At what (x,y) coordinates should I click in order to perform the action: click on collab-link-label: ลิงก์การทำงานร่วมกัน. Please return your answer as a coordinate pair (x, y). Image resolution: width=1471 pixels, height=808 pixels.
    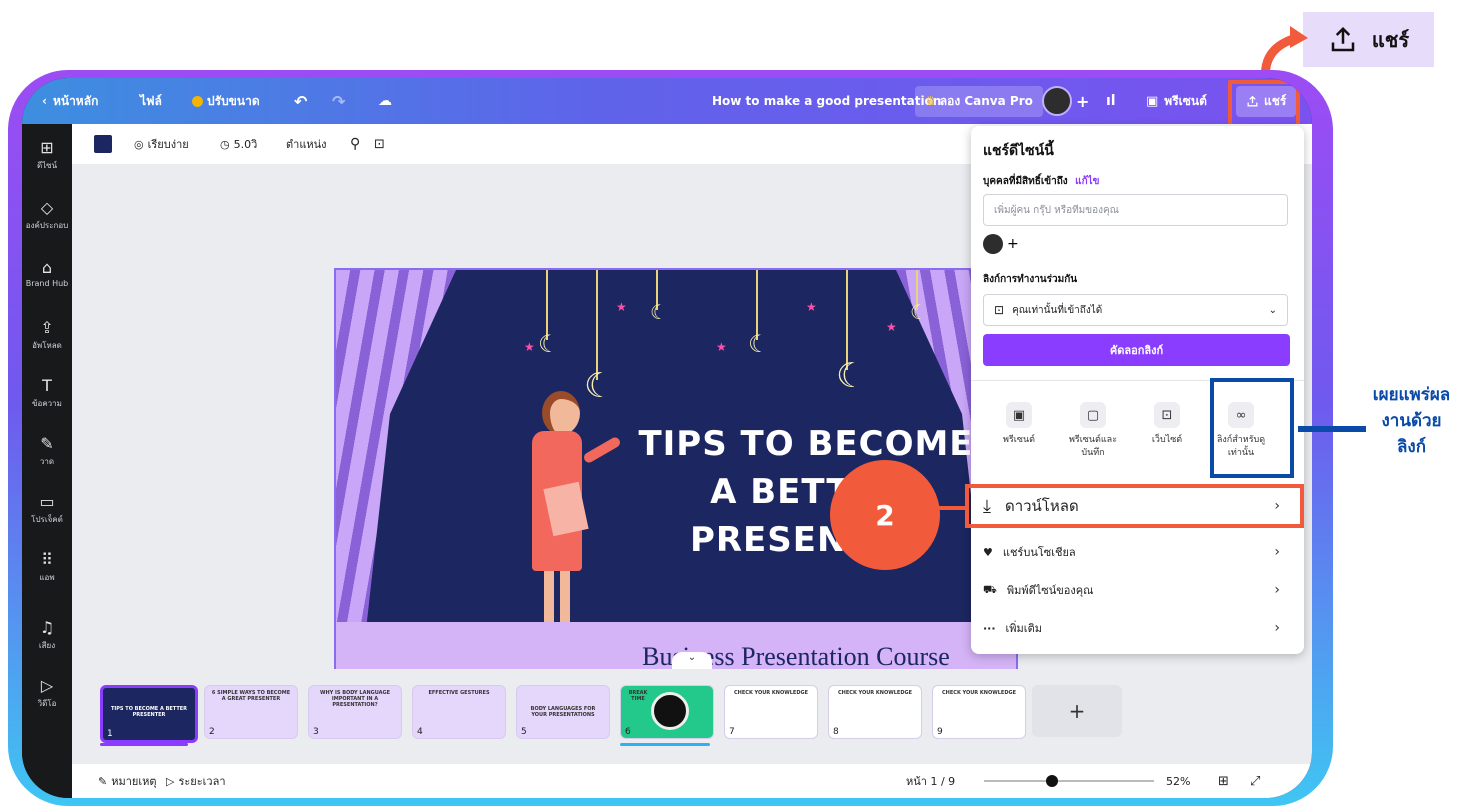
    Looking at the image, I should click on (1030, 279).